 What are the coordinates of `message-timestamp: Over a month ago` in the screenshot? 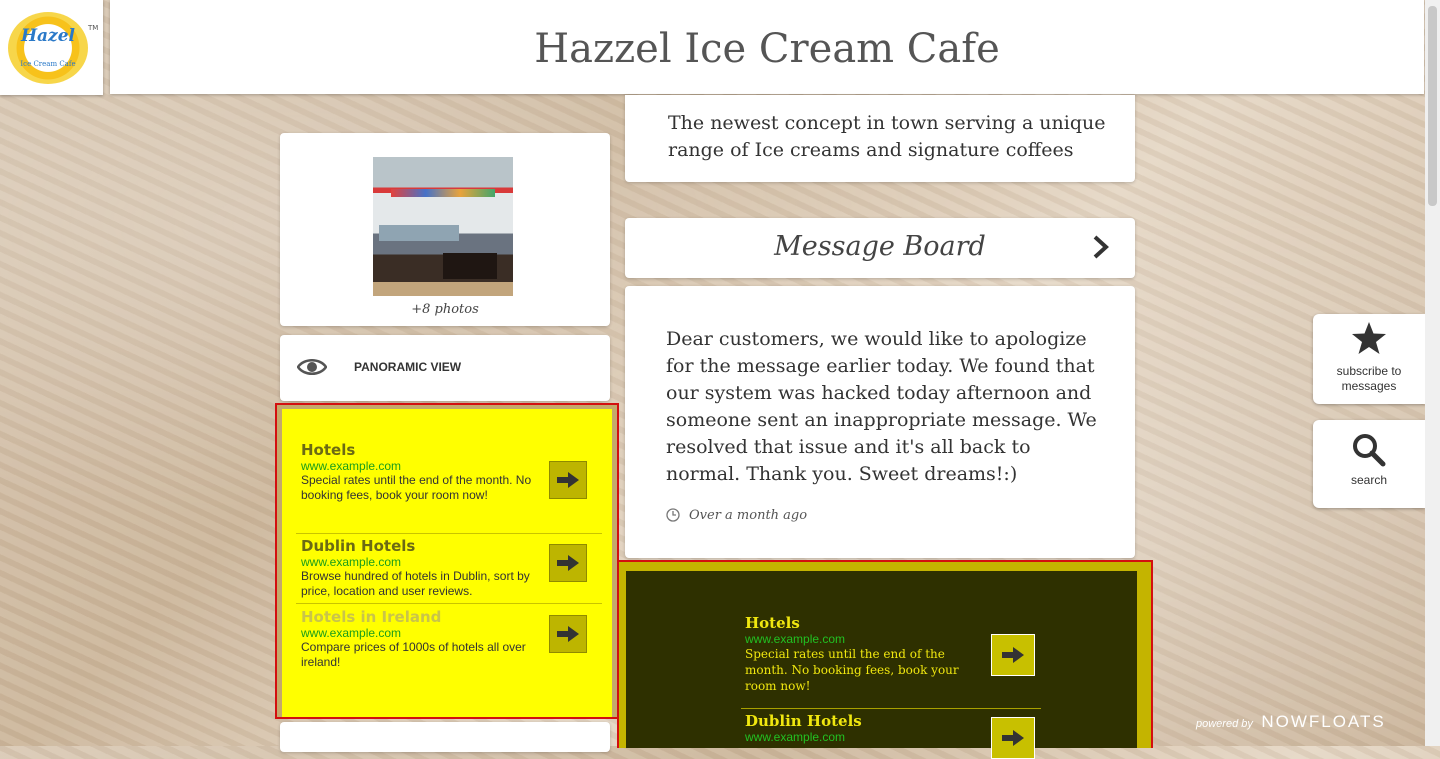 It's located at (748, 515).